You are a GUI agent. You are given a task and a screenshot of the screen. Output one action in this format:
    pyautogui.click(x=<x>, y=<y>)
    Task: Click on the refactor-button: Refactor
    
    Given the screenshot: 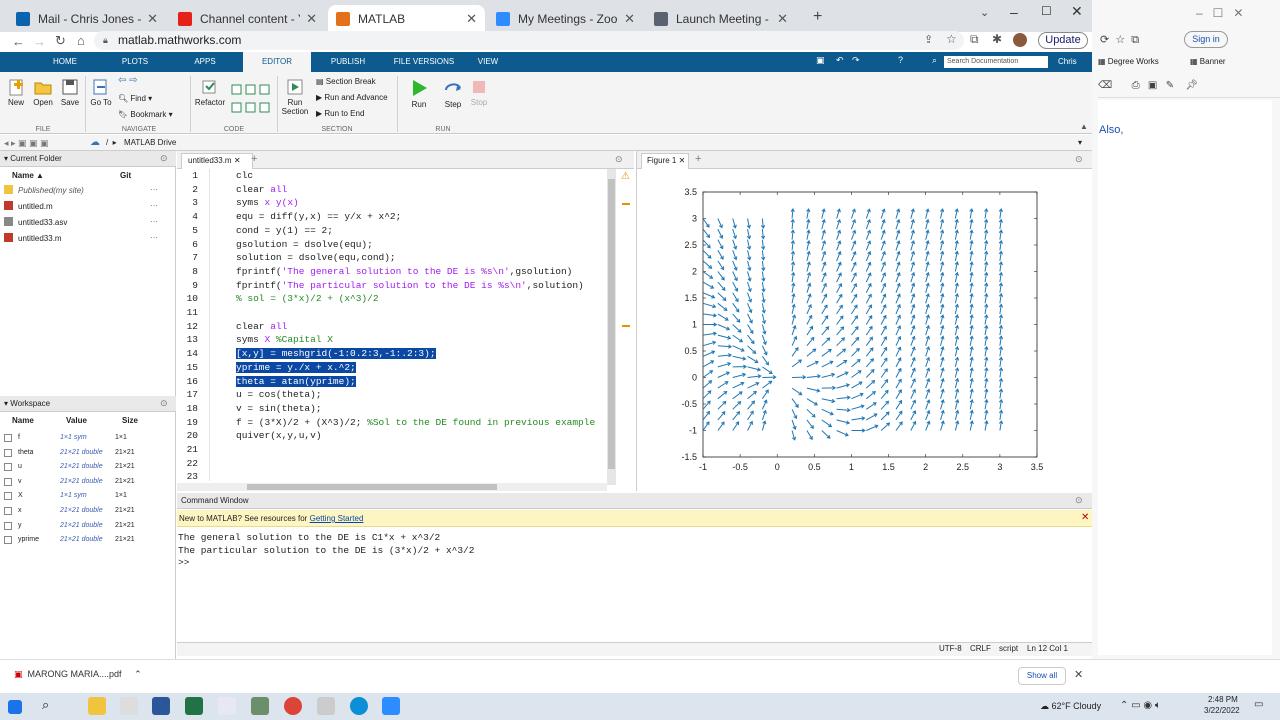 What is the action you would take?
    pyautogui.click(x=210, y=92)
    